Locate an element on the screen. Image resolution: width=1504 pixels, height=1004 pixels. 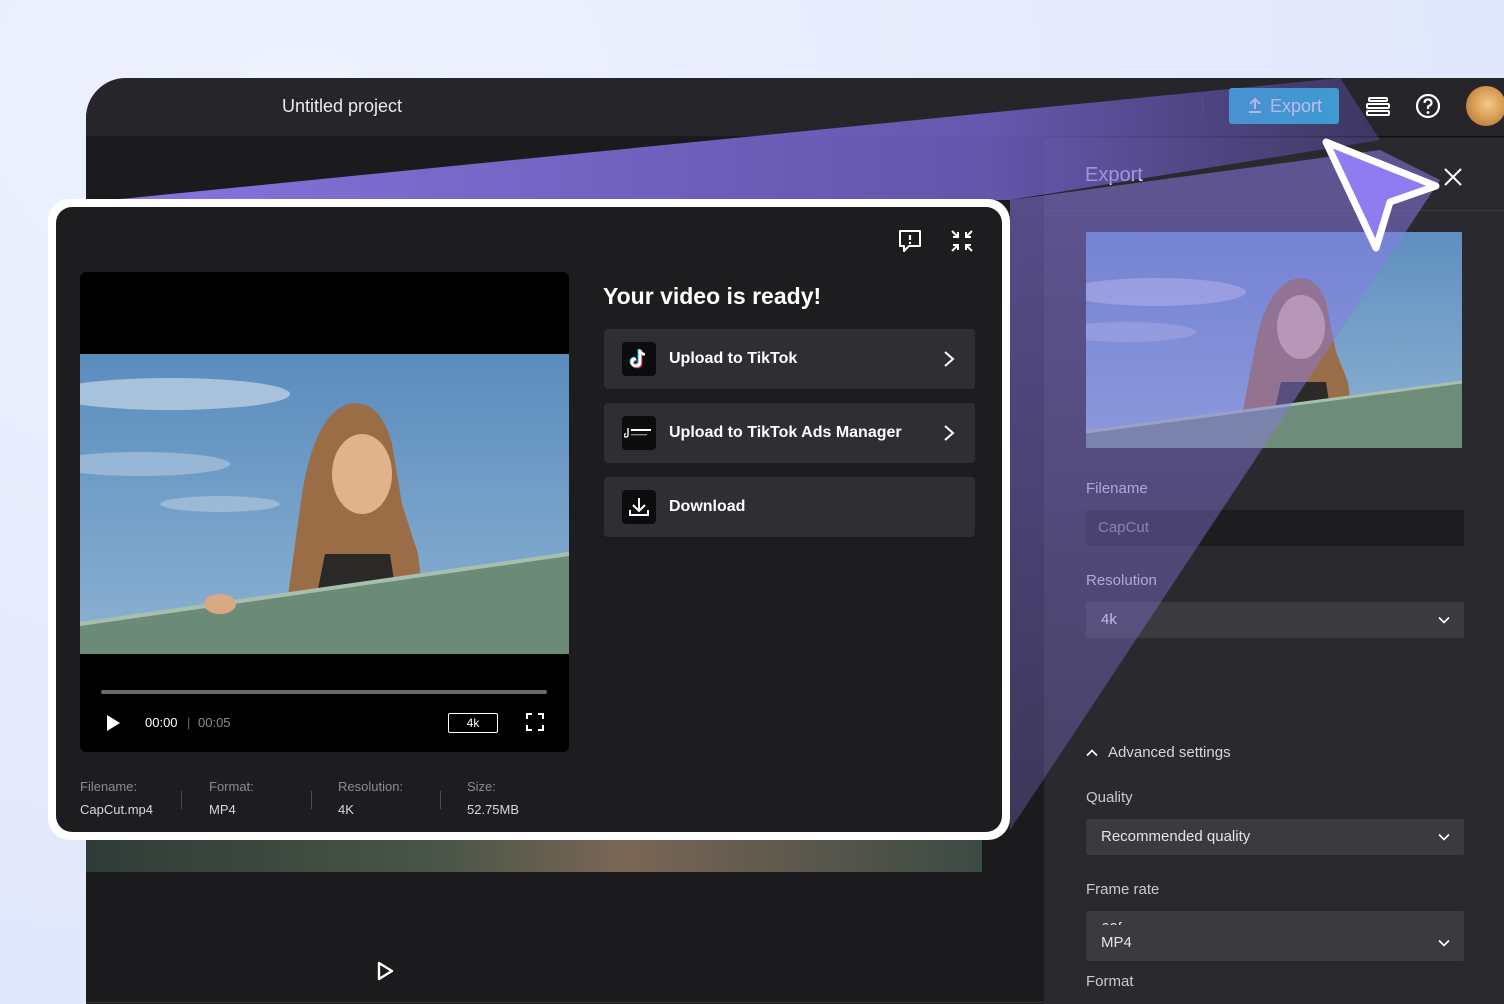
meta-value: MP4 is located at coordinates (222, 809).